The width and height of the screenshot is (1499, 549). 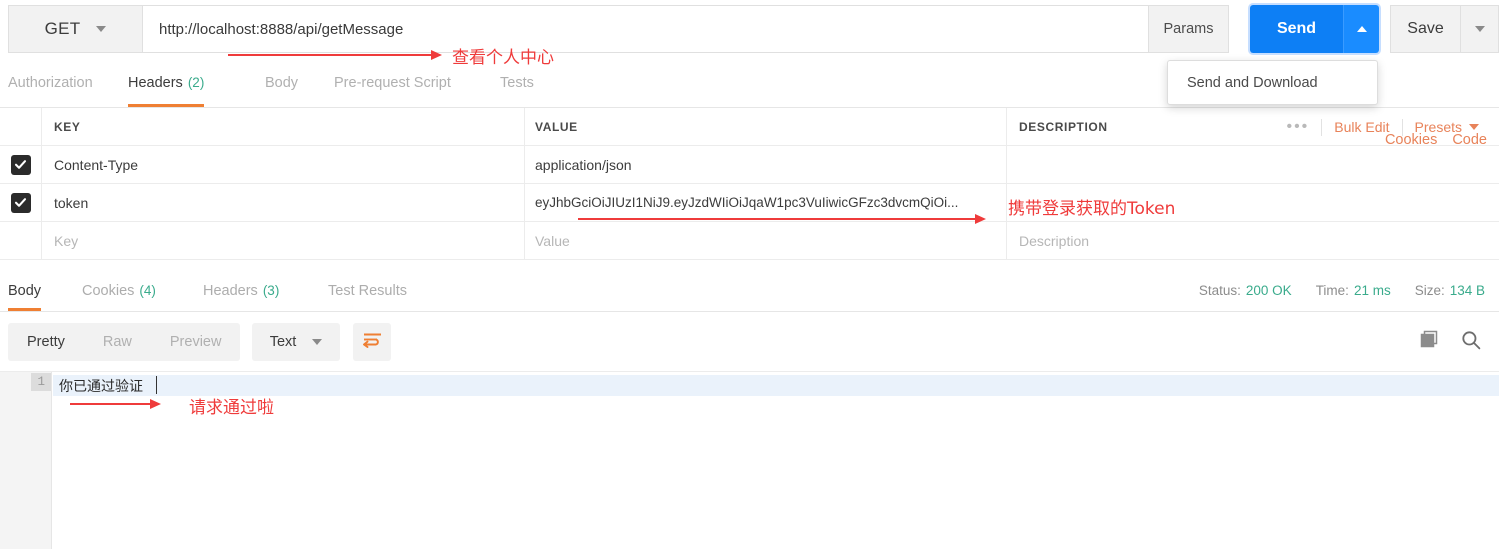 I want to click on status-label: Status:, so click(x=1219, y=290).